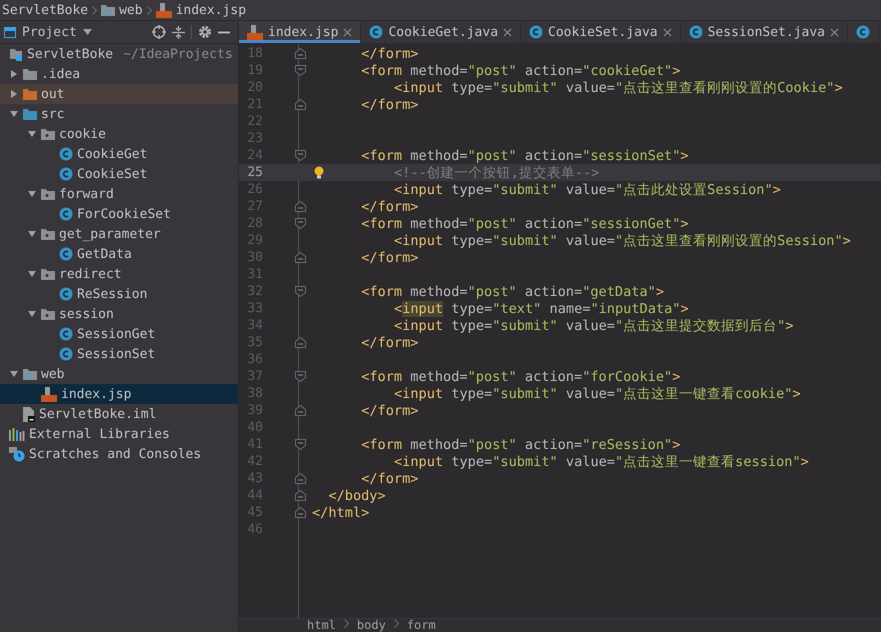 This screenshot has height=632, width=881. Describe the element at coordinates (441, 32) in the screenshot. I see `editor-tab: CookieGet.java` at that location.